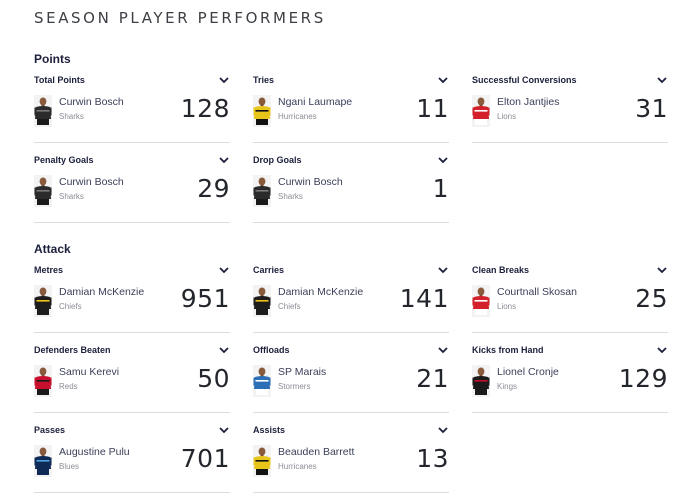  I want to click on player-name: Augustine Pulu, so click(94, 452).